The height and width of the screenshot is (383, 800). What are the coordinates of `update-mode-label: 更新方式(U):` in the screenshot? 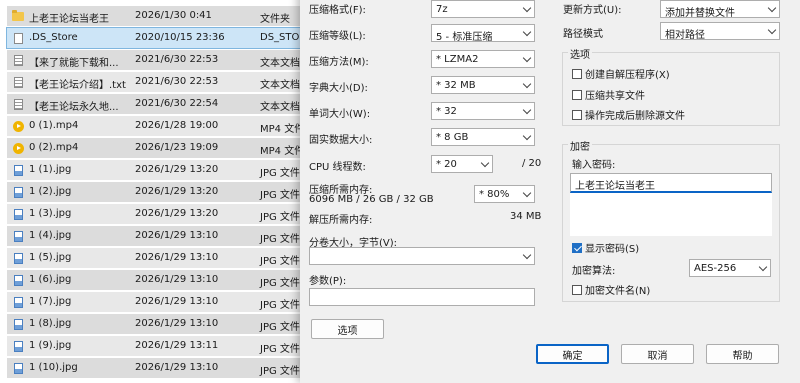 It's located at (592, 10).